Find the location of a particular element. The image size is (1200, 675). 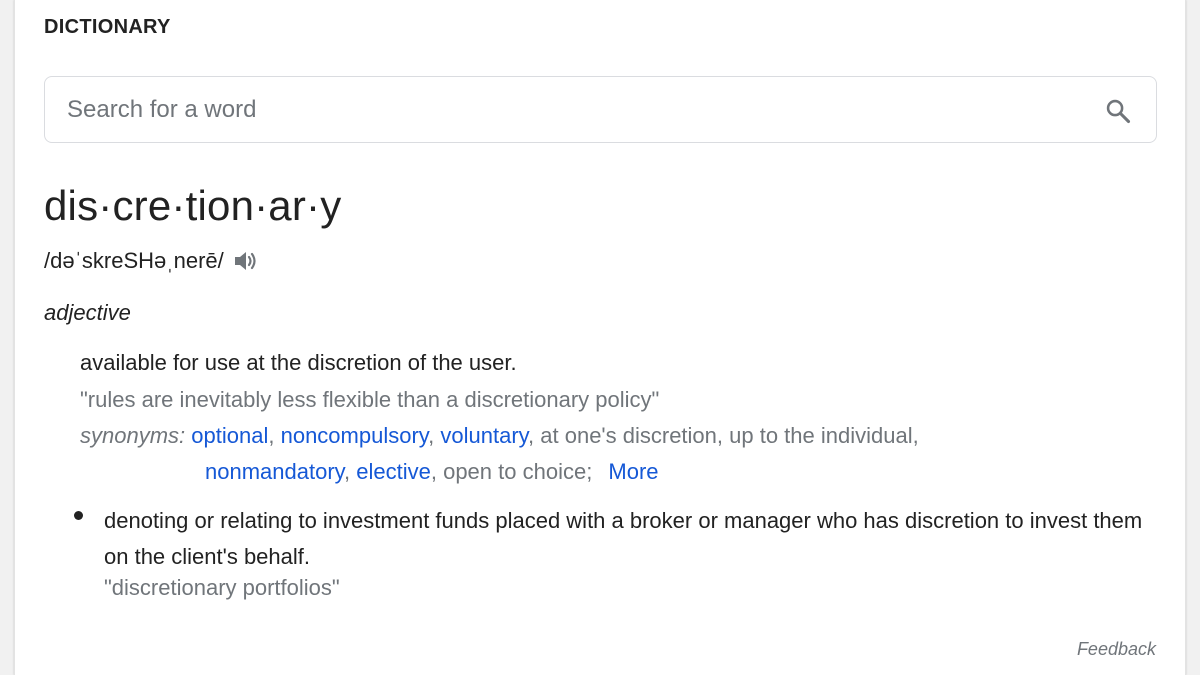

more-synonyms-link: More is located at coordinates (633, 471).